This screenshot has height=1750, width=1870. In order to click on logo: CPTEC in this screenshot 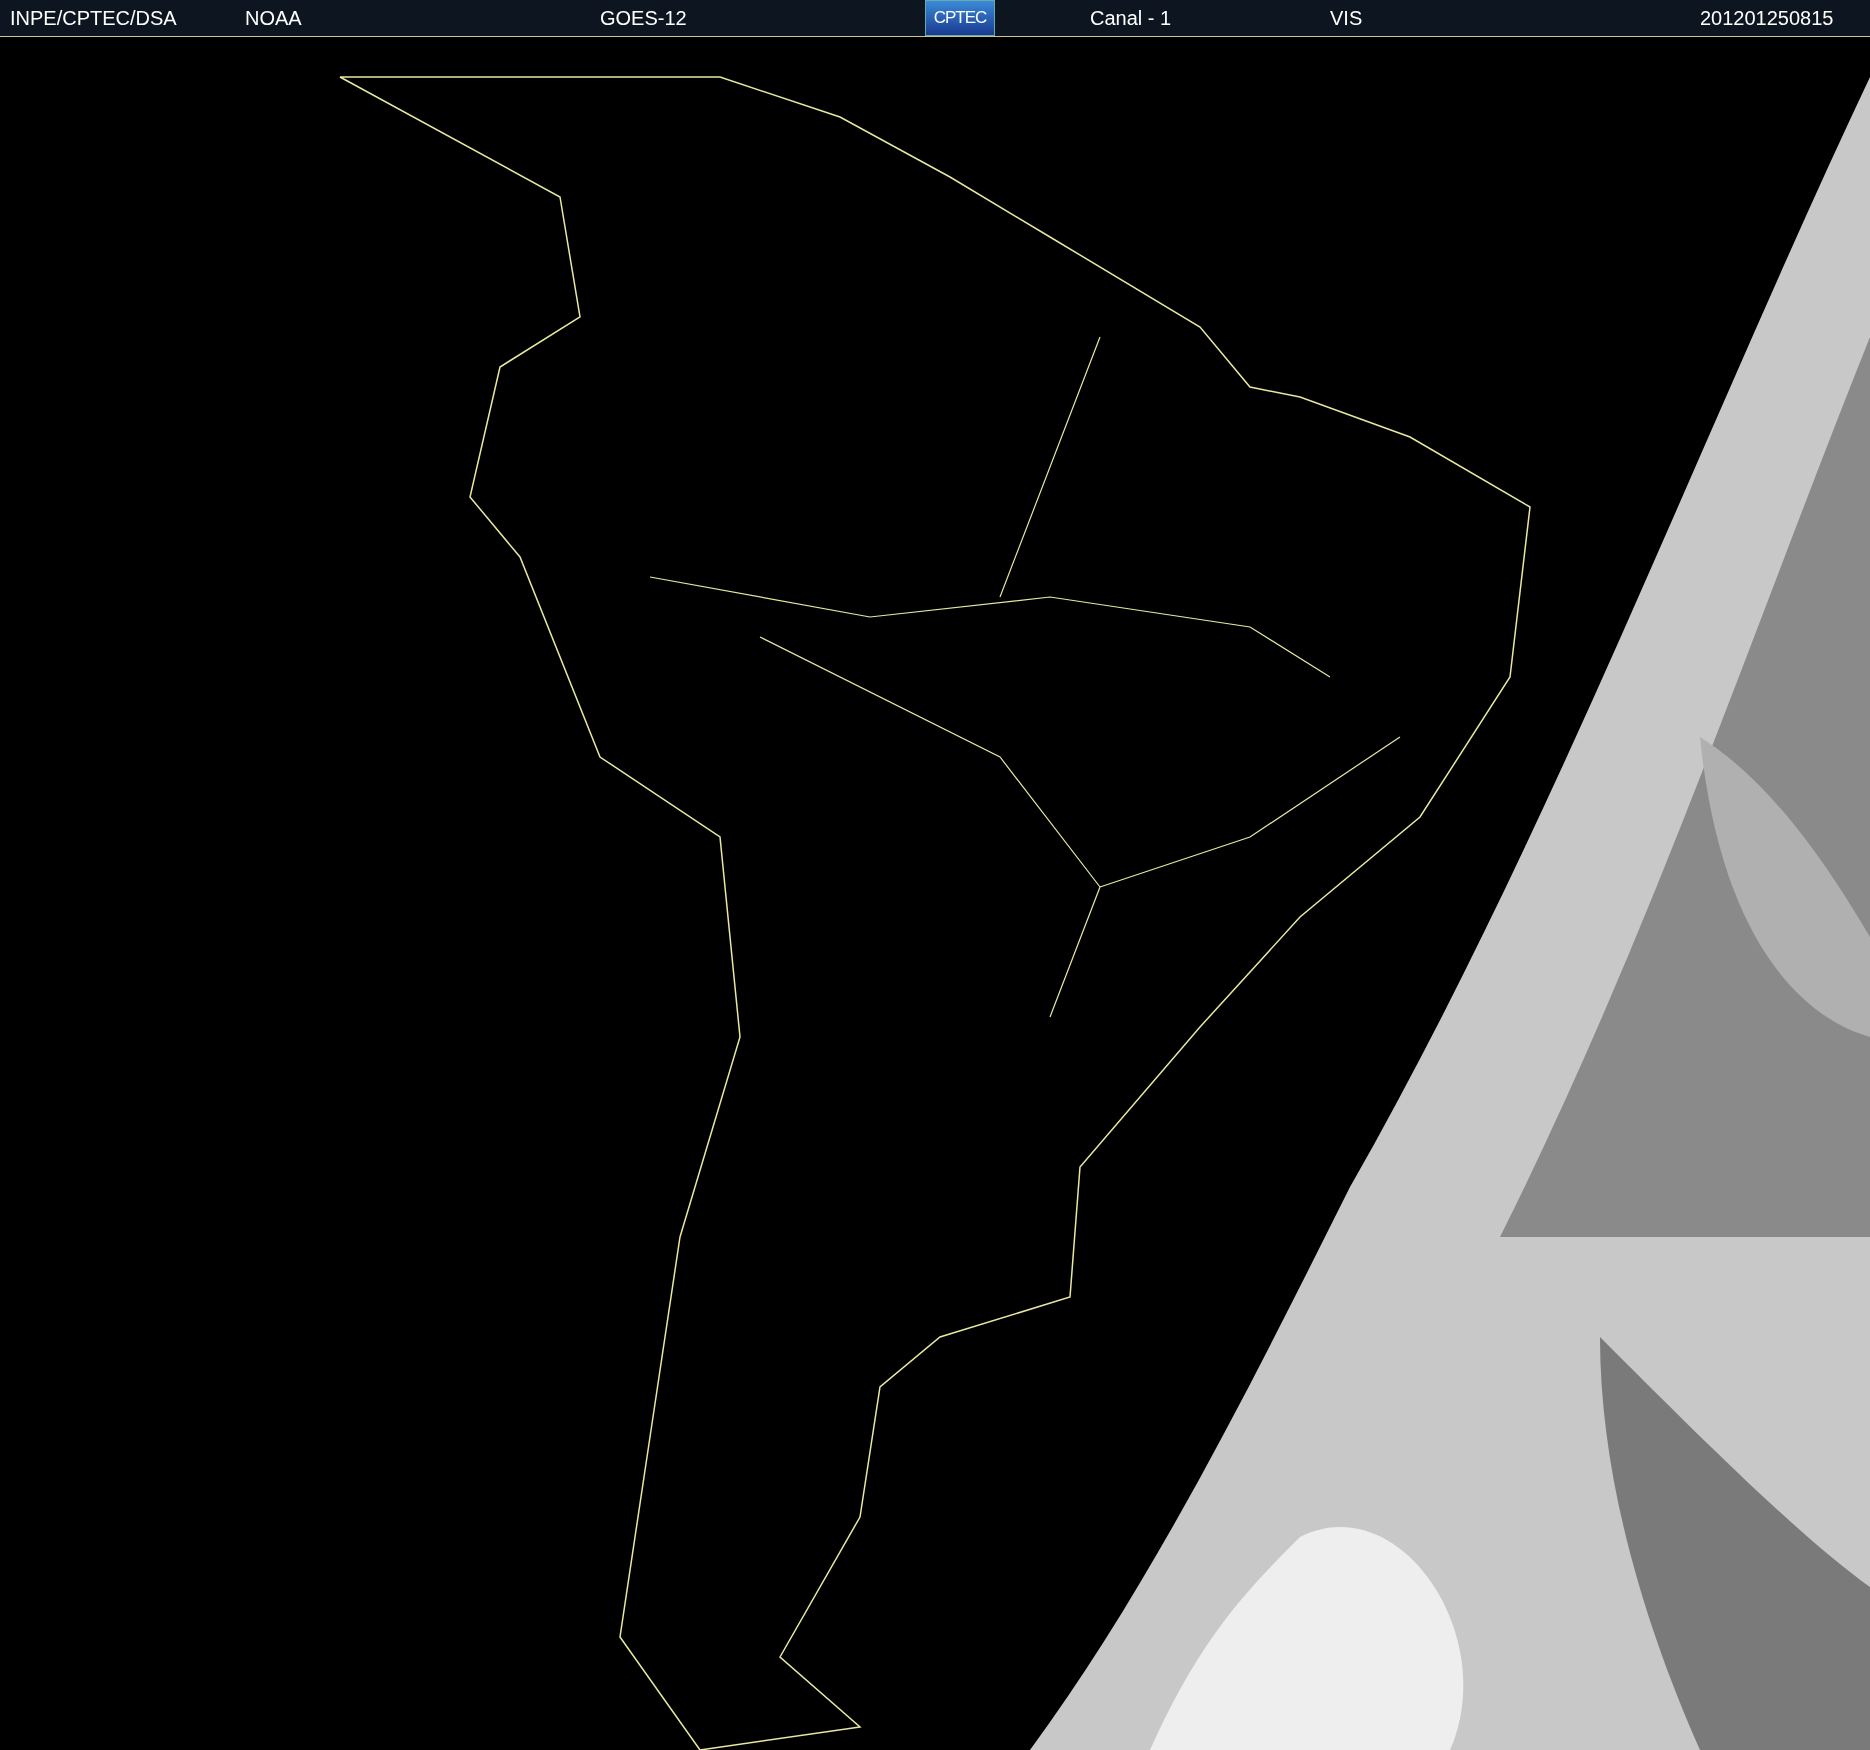, I will do `click(960, 18)`.